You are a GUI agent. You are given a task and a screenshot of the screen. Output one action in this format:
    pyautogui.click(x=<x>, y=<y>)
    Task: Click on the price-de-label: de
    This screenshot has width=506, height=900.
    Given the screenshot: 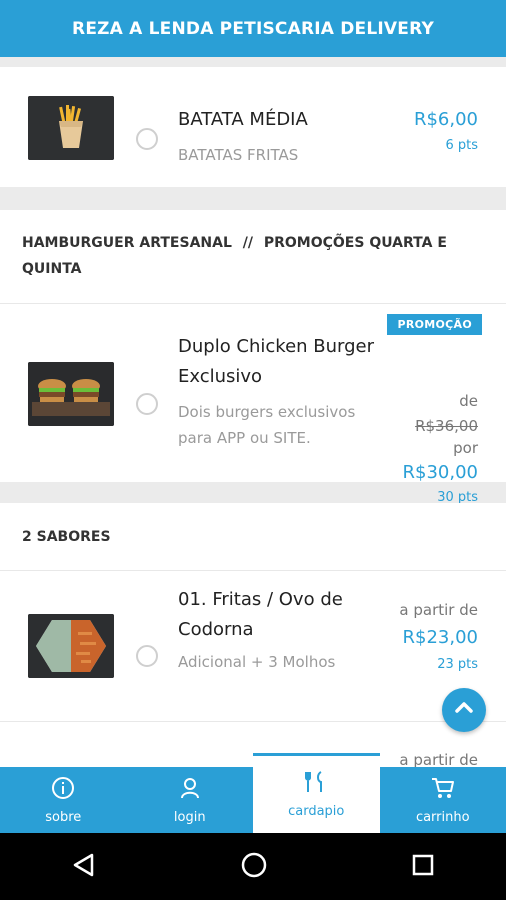 What is the action you would take?
    pyautogui.click(x=468, y=401)
    